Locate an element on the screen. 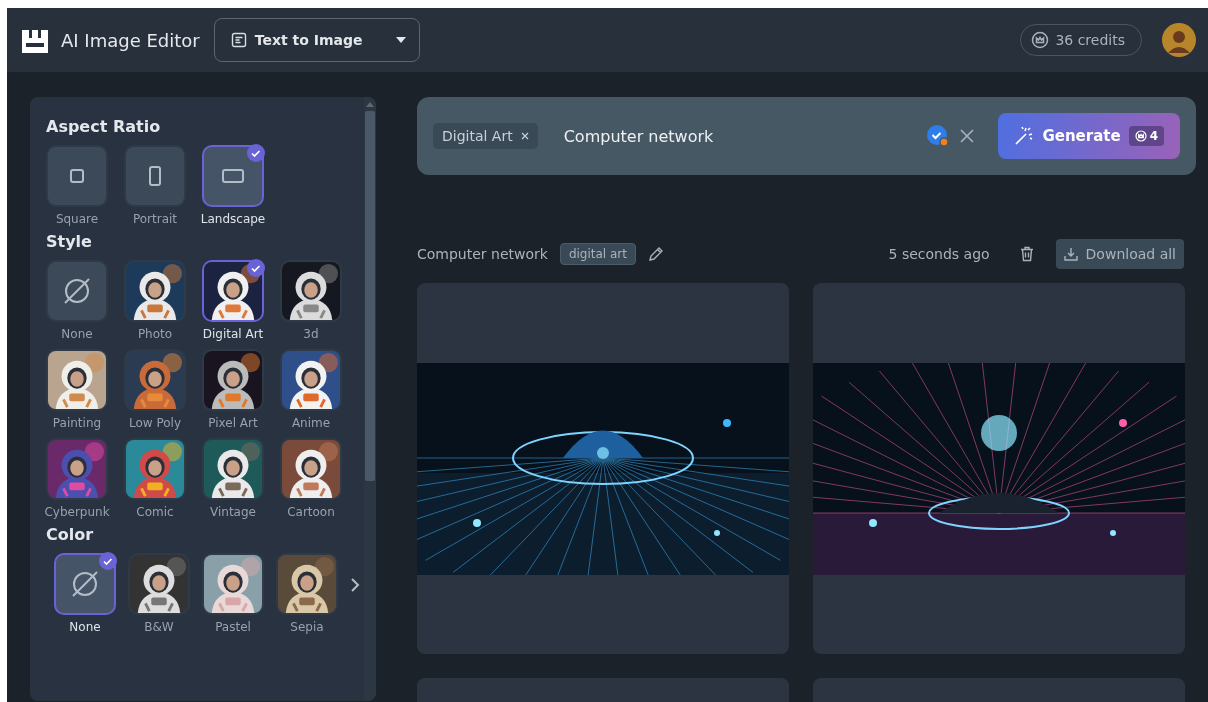 Image resolution: width=1208 pixels, height=702 pixels. option-button: Square is located at coordinates (77, 185).